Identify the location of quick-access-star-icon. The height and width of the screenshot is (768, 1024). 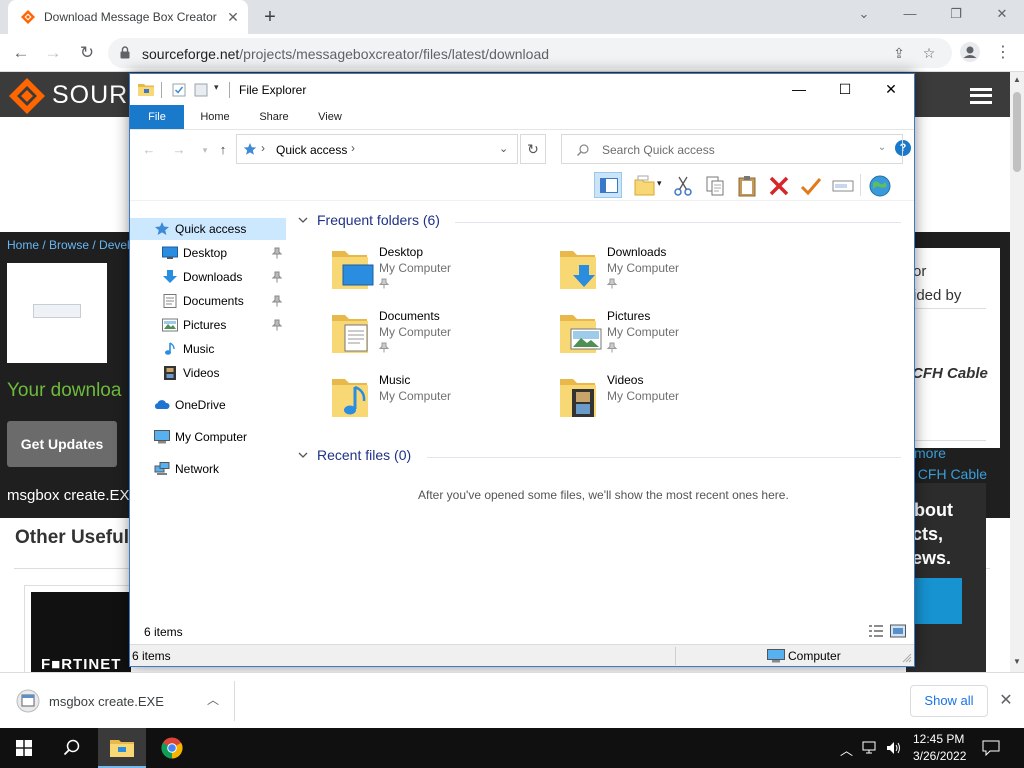
(250, 149).